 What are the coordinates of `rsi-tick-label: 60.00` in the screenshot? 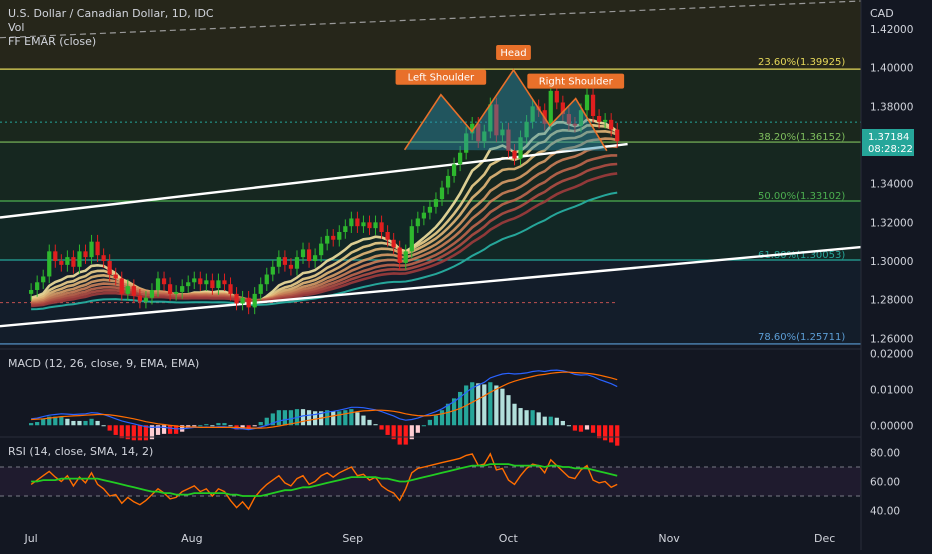 It's located at (885, 483).